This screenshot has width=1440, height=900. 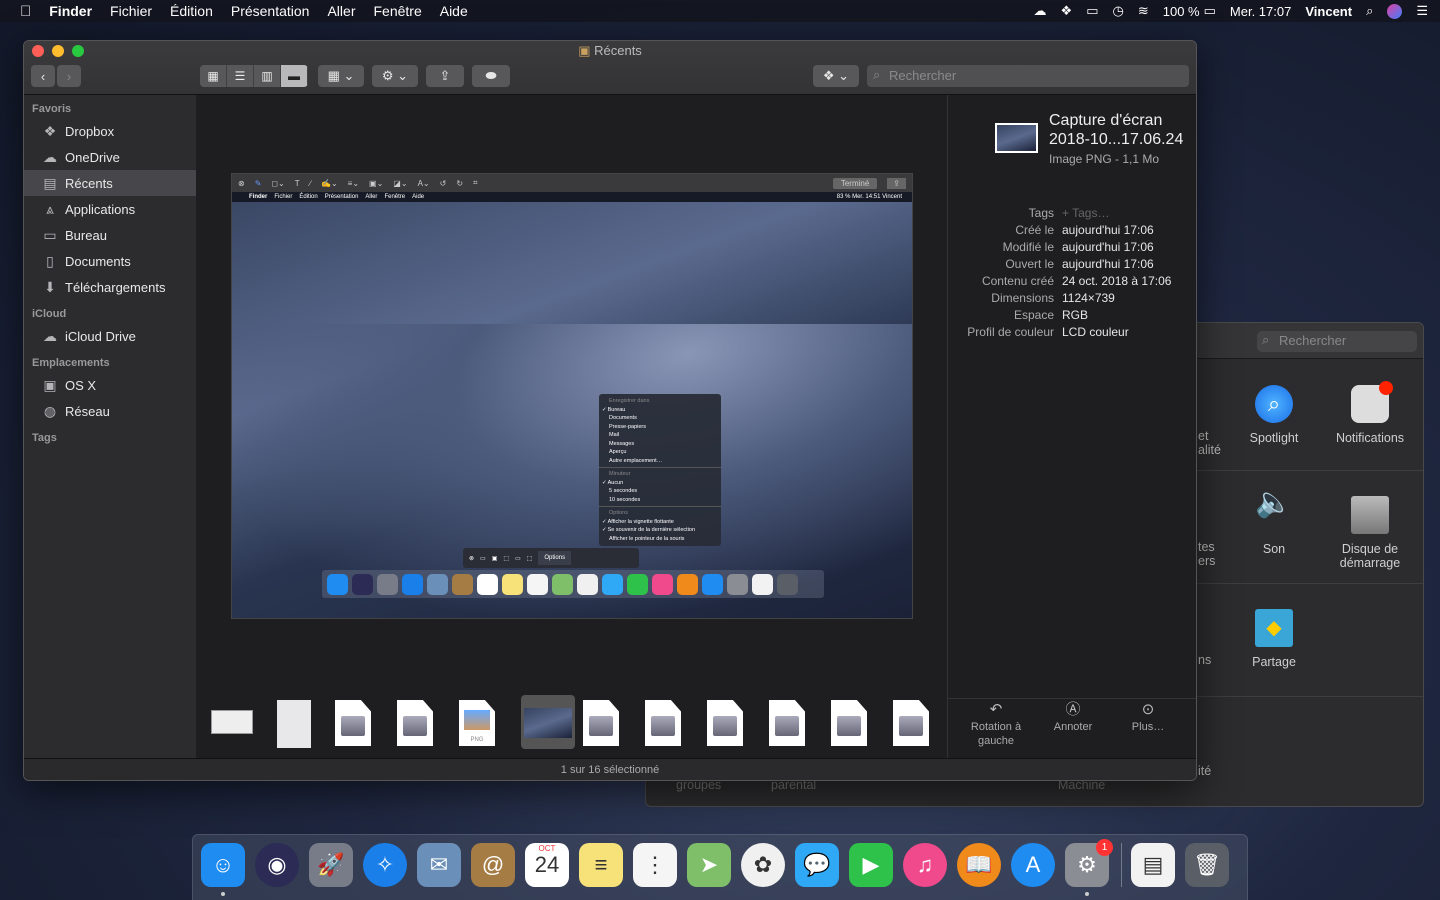 I want to click on dock-contacts-icon: @, so click(x=493, y=864).